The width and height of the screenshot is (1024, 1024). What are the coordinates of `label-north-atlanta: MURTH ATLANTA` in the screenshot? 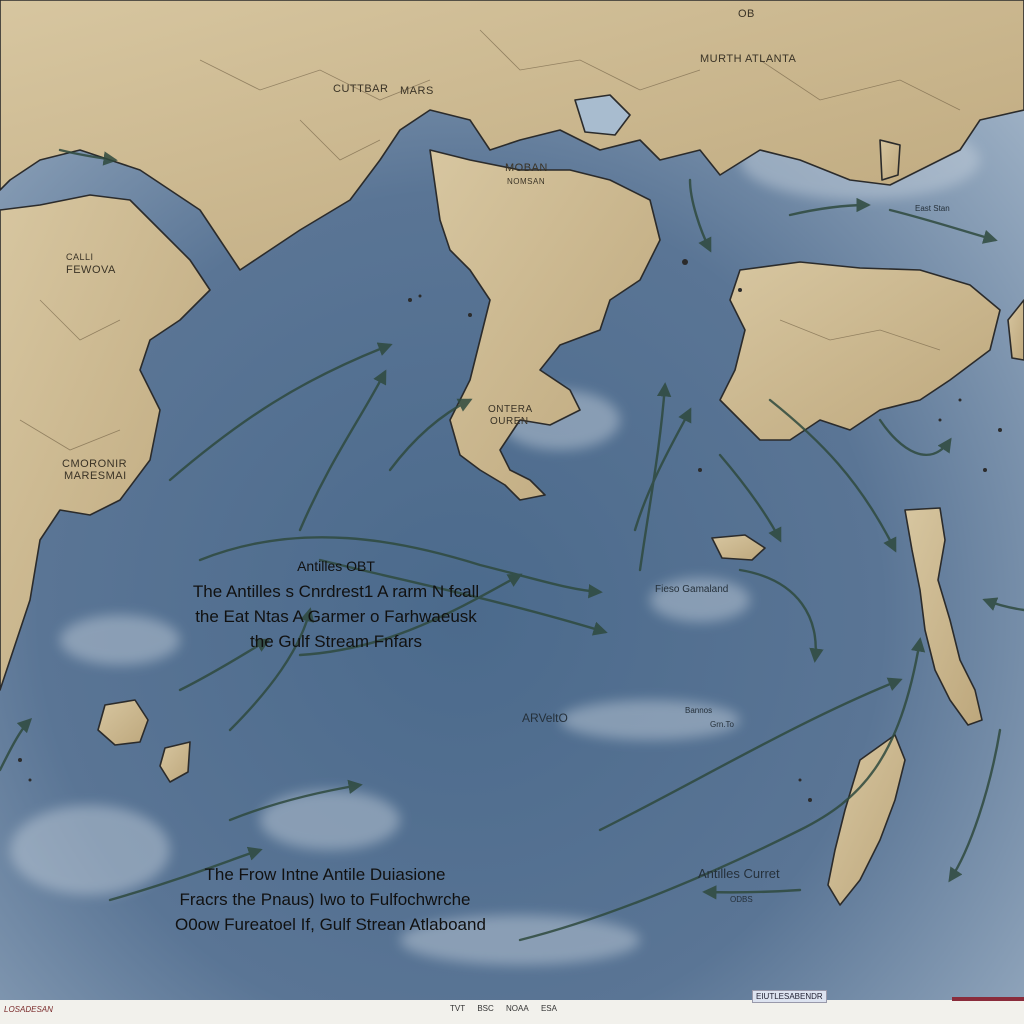 It's located at (748, 59).